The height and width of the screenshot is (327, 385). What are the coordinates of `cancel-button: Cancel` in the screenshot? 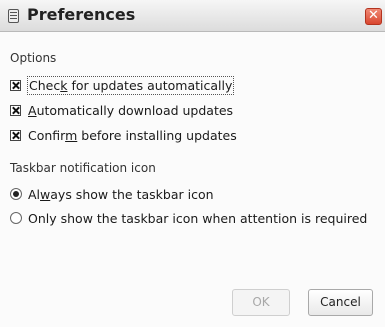 It's located at (340, 302).